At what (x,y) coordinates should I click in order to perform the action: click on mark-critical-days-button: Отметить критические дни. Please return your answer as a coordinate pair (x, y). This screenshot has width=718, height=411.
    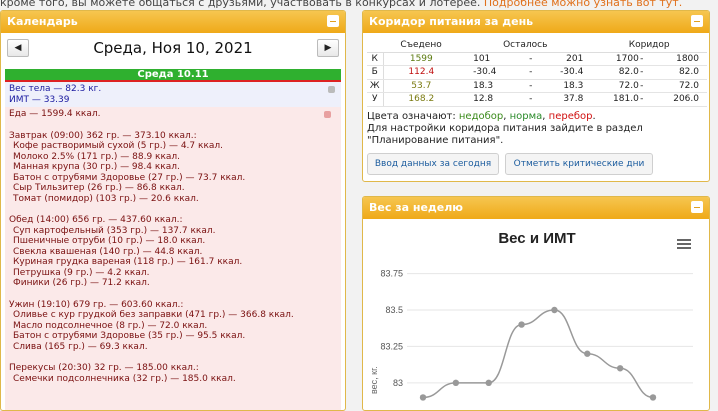
    Looking at the image, I should click on (579, 164).